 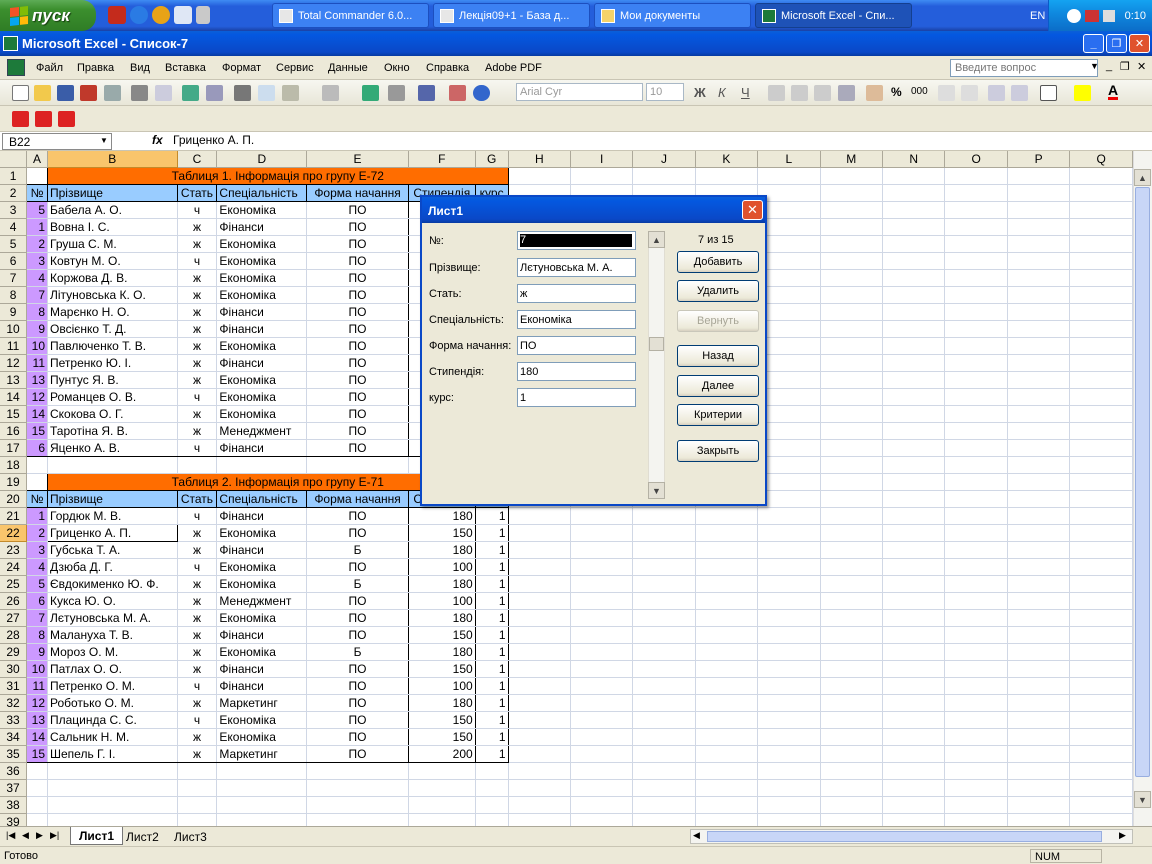 What do you see at coordinates (576, 397) in the screenshot?
I see `field-course-input: 1` at bounding box center [576, 397].